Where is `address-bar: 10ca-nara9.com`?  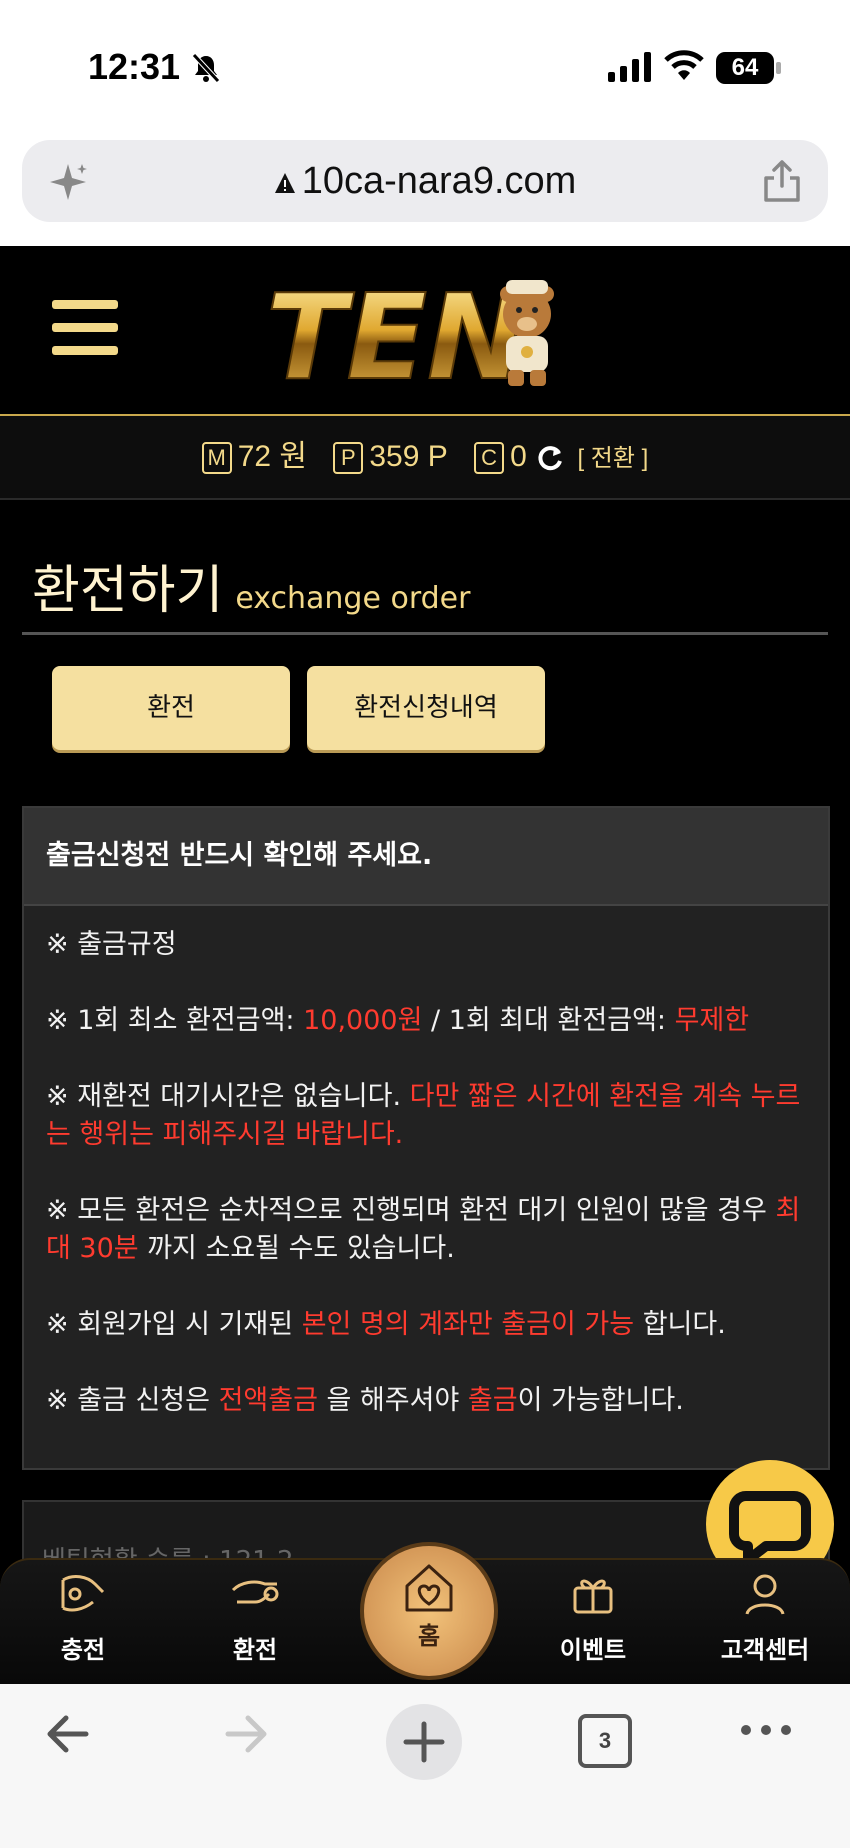 address-bar: 10ca-nara9.com is located at coordinates (425, 181).